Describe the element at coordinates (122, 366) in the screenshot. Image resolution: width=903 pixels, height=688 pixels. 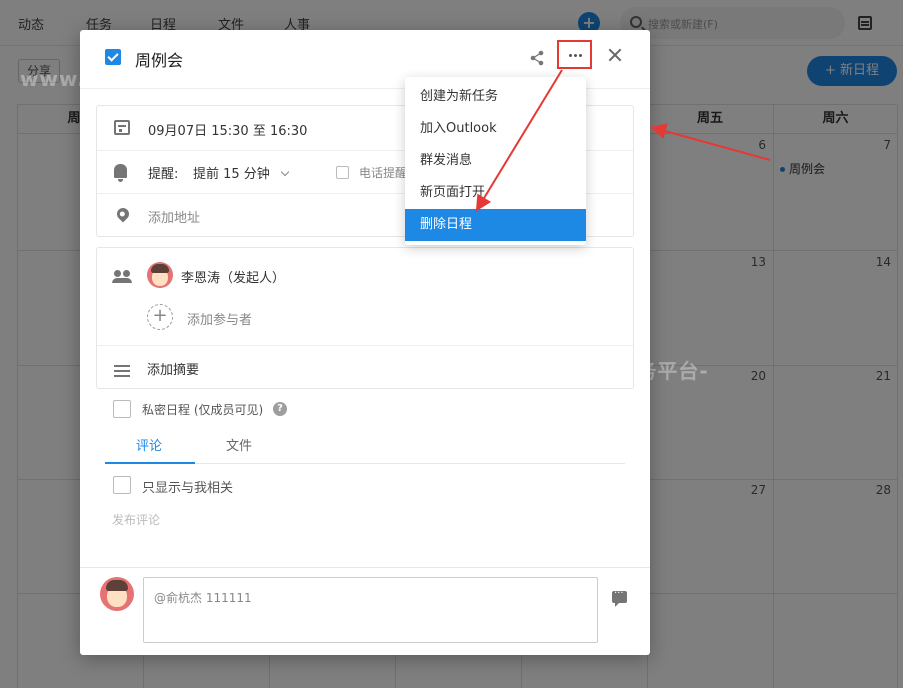
I see `summary-icon` at that location.